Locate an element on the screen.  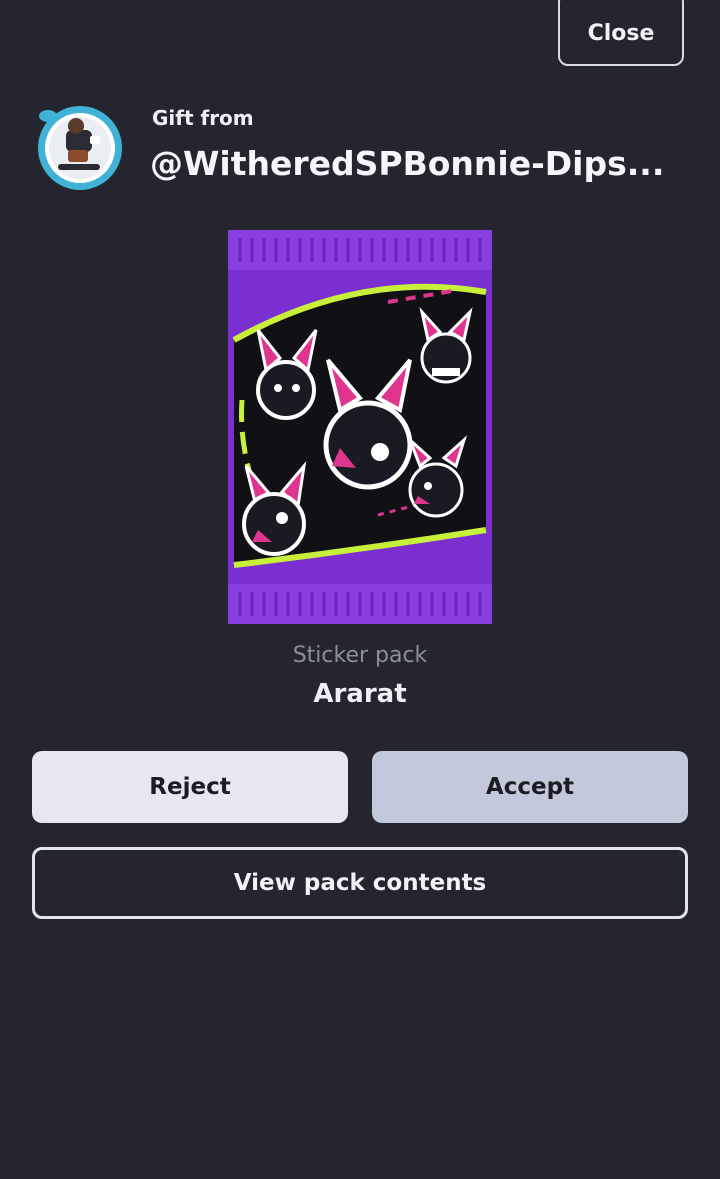
accept-button: Accept is located at coordinates (530, 787).